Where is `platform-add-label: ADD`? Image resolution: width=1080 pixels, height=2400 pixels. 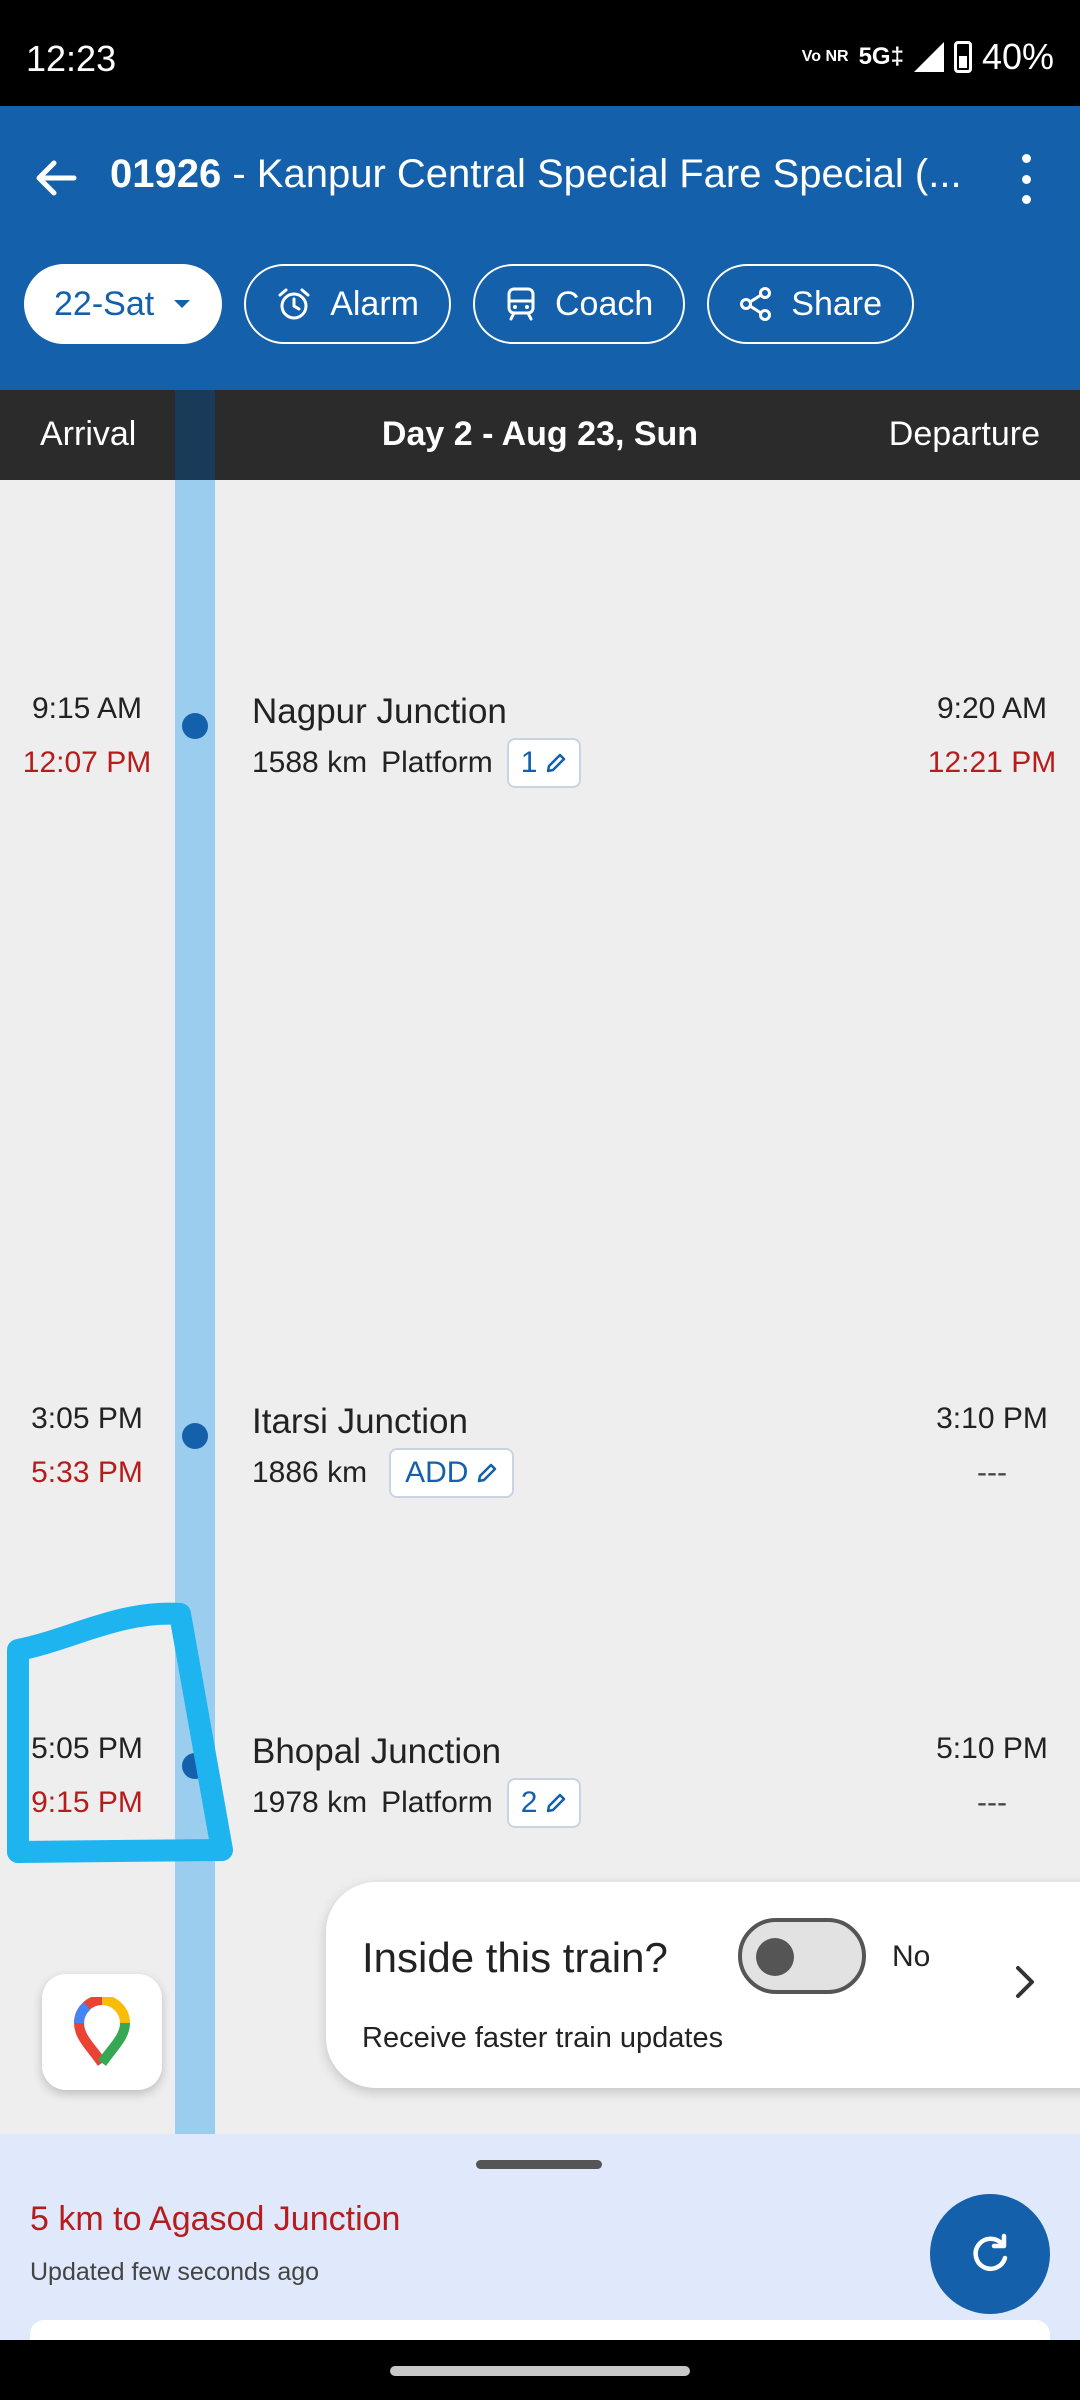 platform-add-label: ADD is located at coordinates (437, 1472).